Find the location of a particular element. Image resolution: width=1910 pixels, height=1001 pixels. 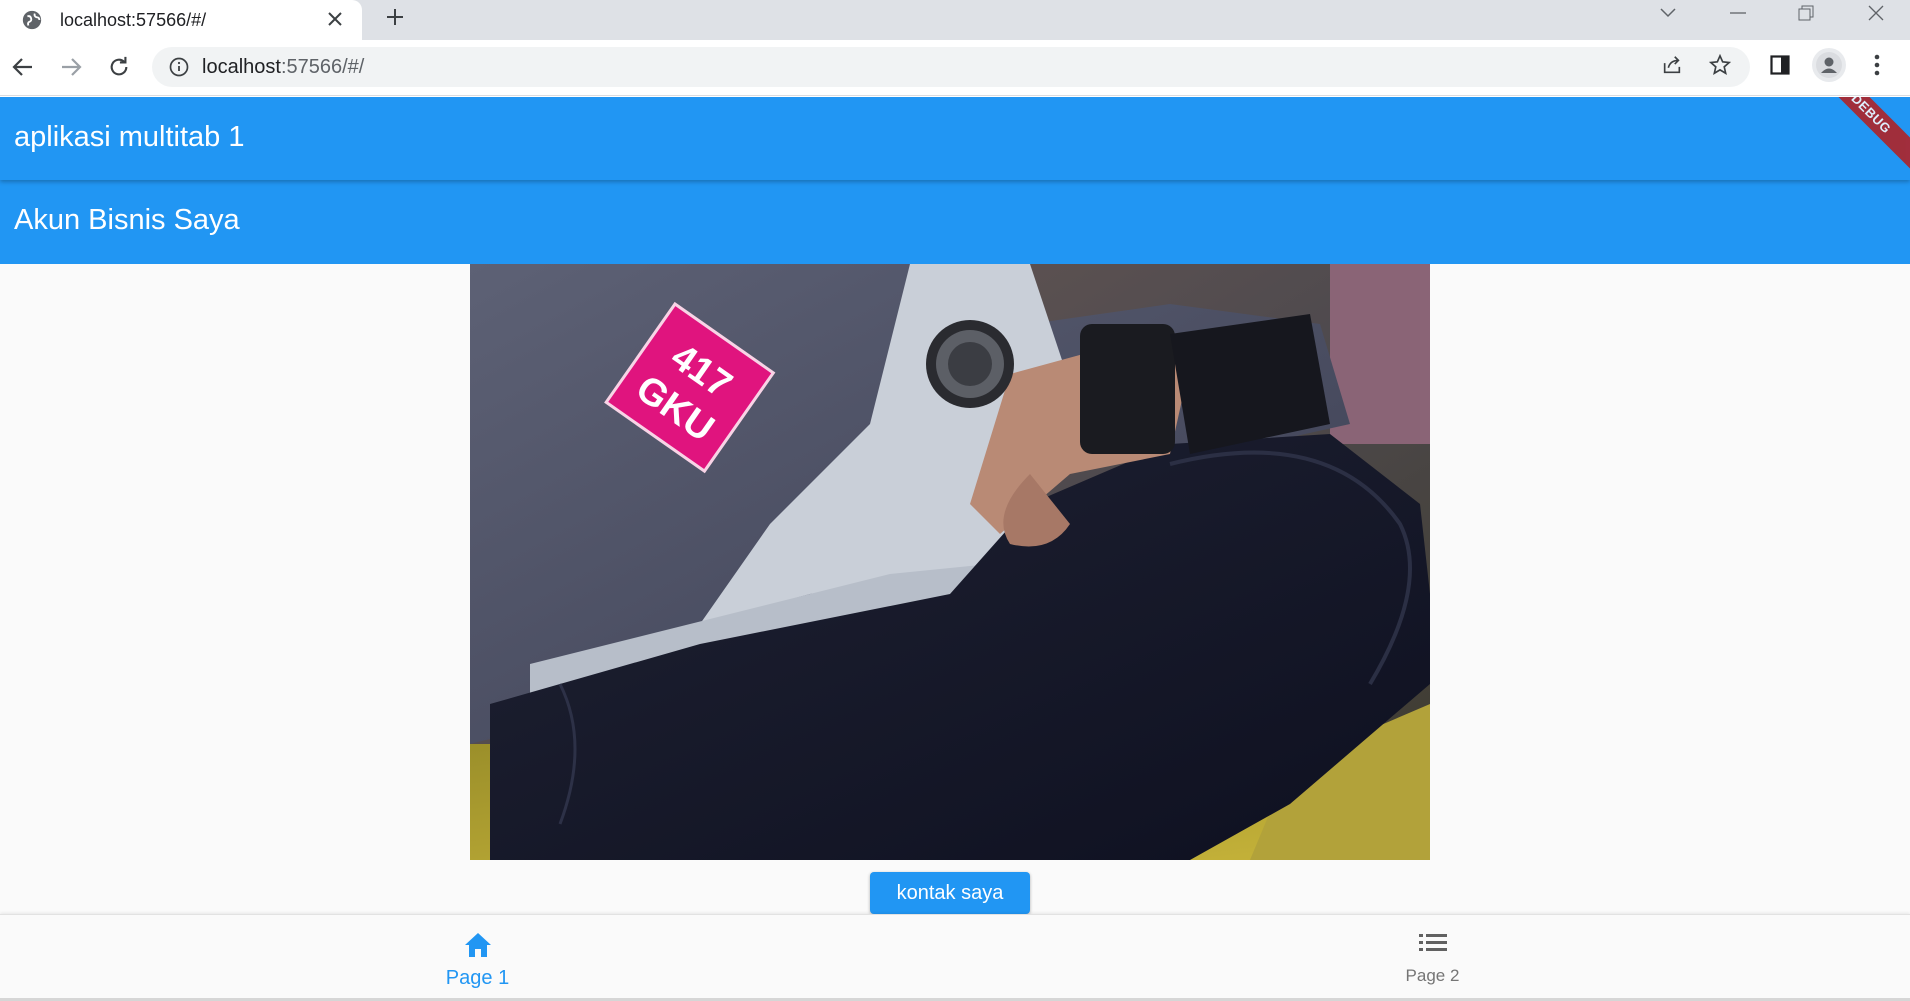

browser-toolbar: localhost:57566/#/ is located at coordinates (955, 68).